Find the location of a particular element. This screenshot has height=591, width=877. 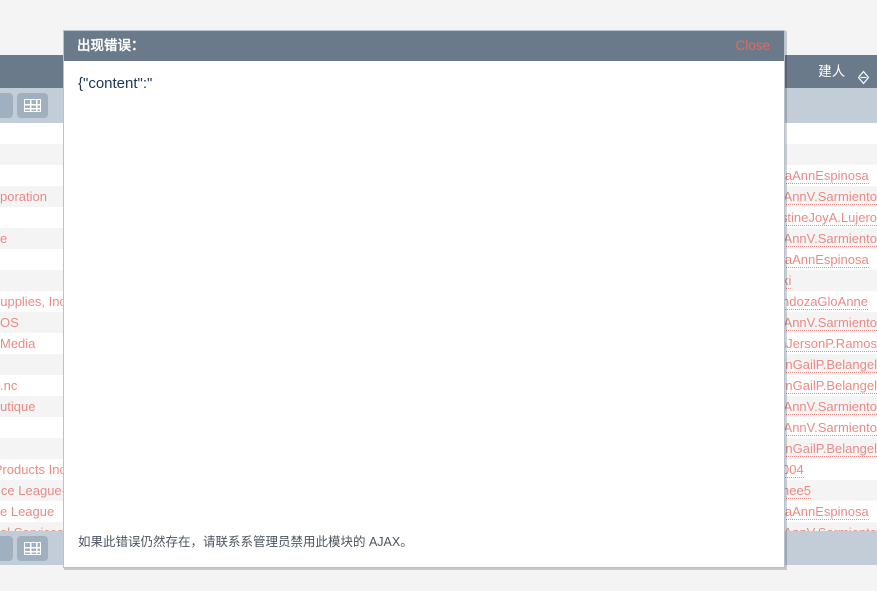

grid-view-button-top is located at coordinates (32, 105).